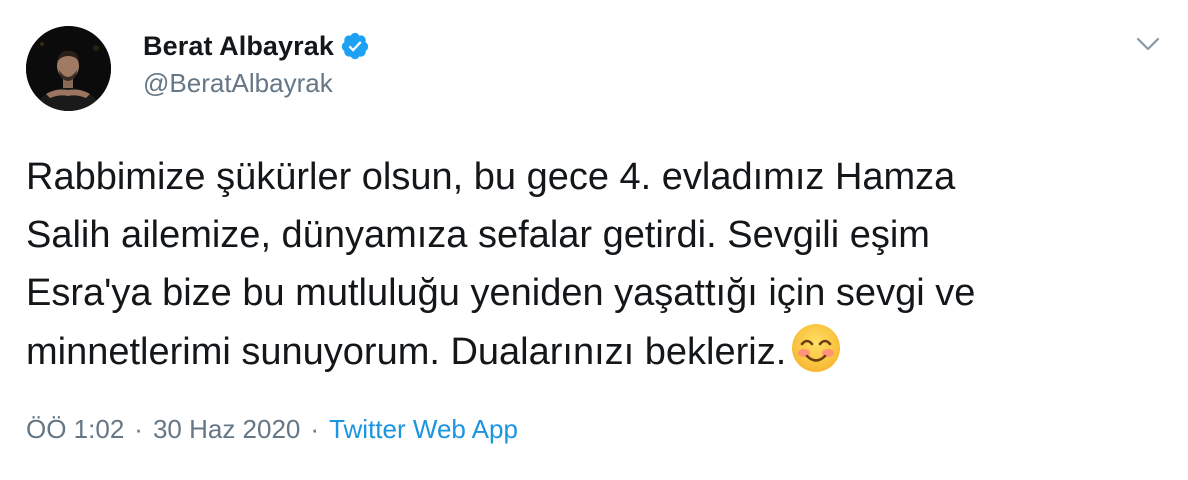 This screenshot has width=1188, height=480. What do you see at coordinates (238, 46) in the screenshot?
I see `display-name: Berat Albayrak` at bounding box center [238, 46].